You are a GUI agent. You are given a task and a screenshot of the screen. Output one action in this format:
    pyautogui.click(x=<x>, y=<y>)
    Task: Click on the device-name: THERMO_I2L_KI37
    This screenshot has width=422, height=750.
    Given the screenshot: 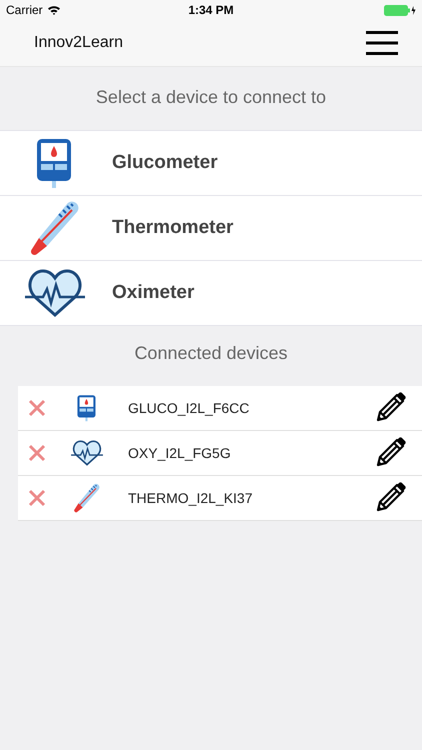 What is the action you would take?
    pyautogui.click(x=191, y=498)
    